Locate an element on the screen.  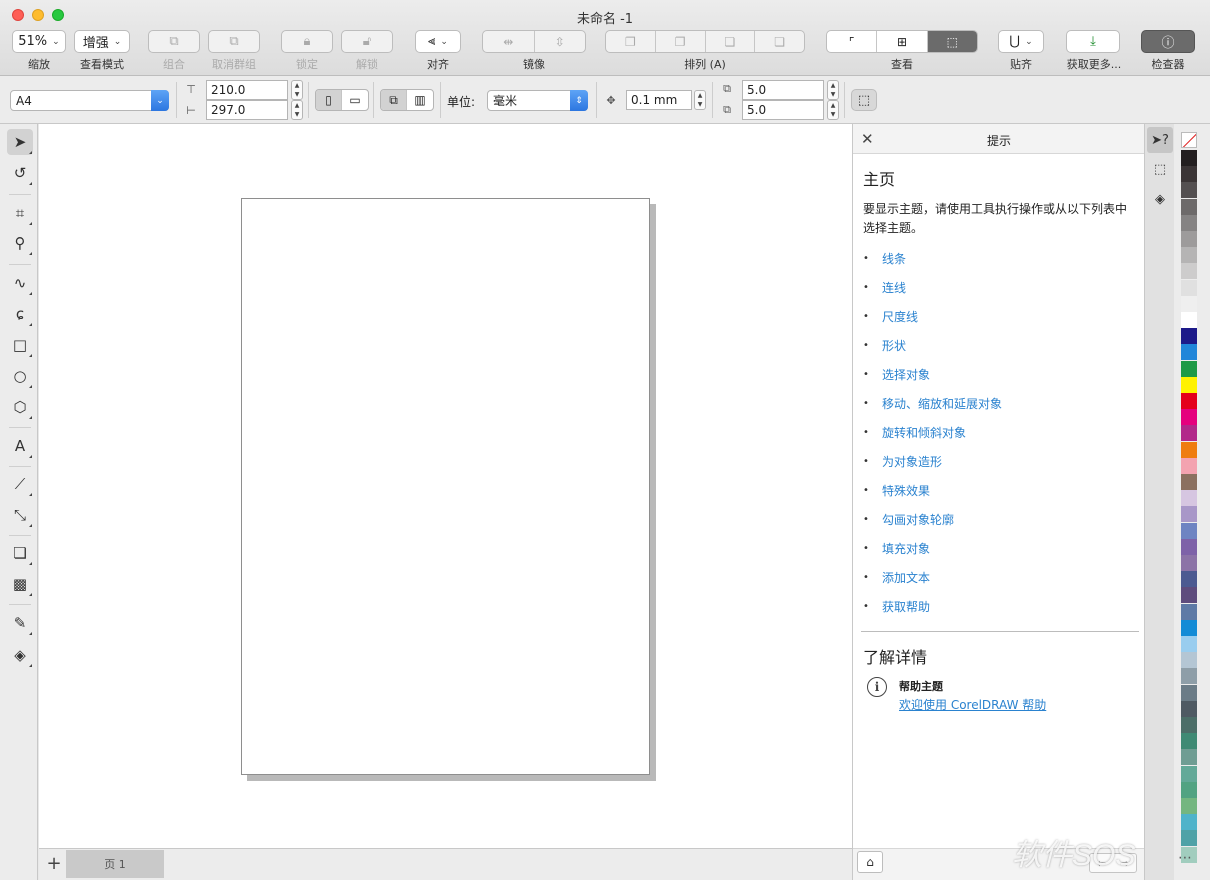
topic-item: • 移动、缩放和延展对象 is located at coordinates (932, 403).